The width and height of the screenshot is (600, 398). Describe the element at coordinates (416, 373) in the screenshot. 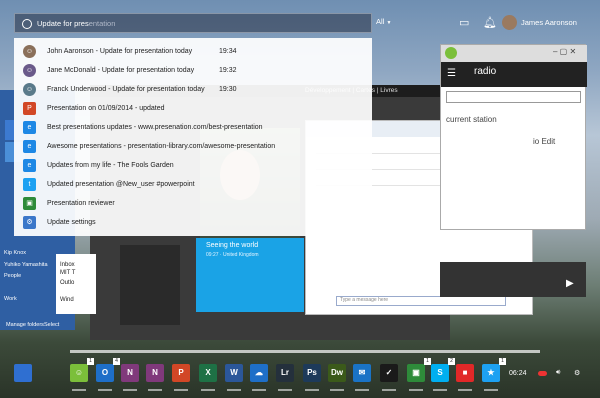

I see `taskbar-store-icon: ▣` at that location.